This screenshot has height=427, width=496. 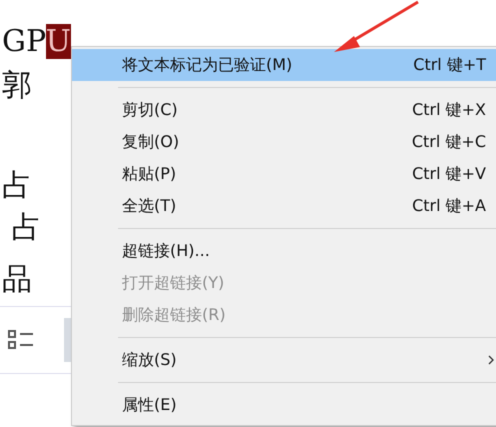 I want to click on document-text: GPU, so click(x=36, y=42).